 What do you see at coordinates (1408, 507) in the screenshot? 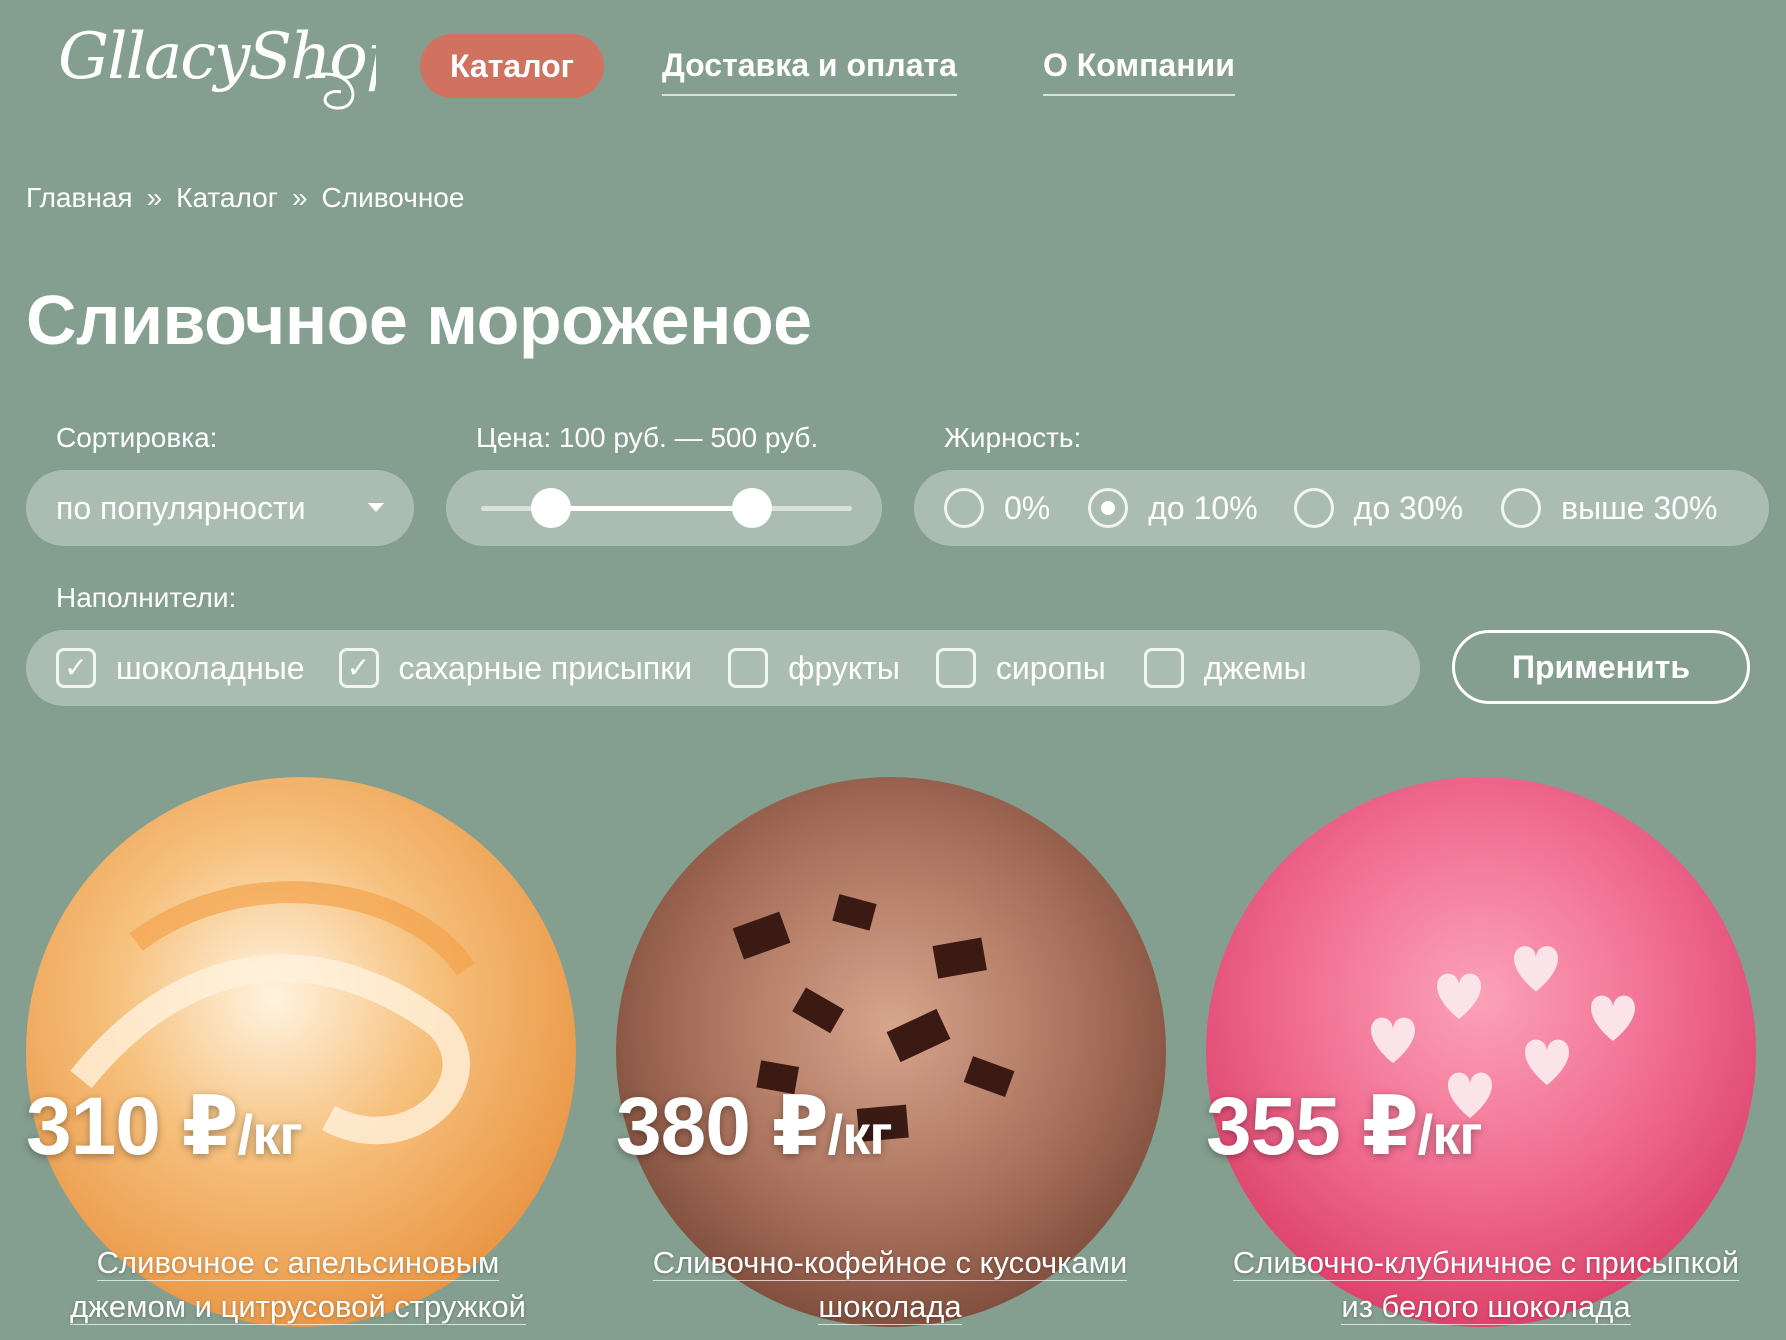
I see `fat-option-label: до 30%` at bounding box center [1408, 507].